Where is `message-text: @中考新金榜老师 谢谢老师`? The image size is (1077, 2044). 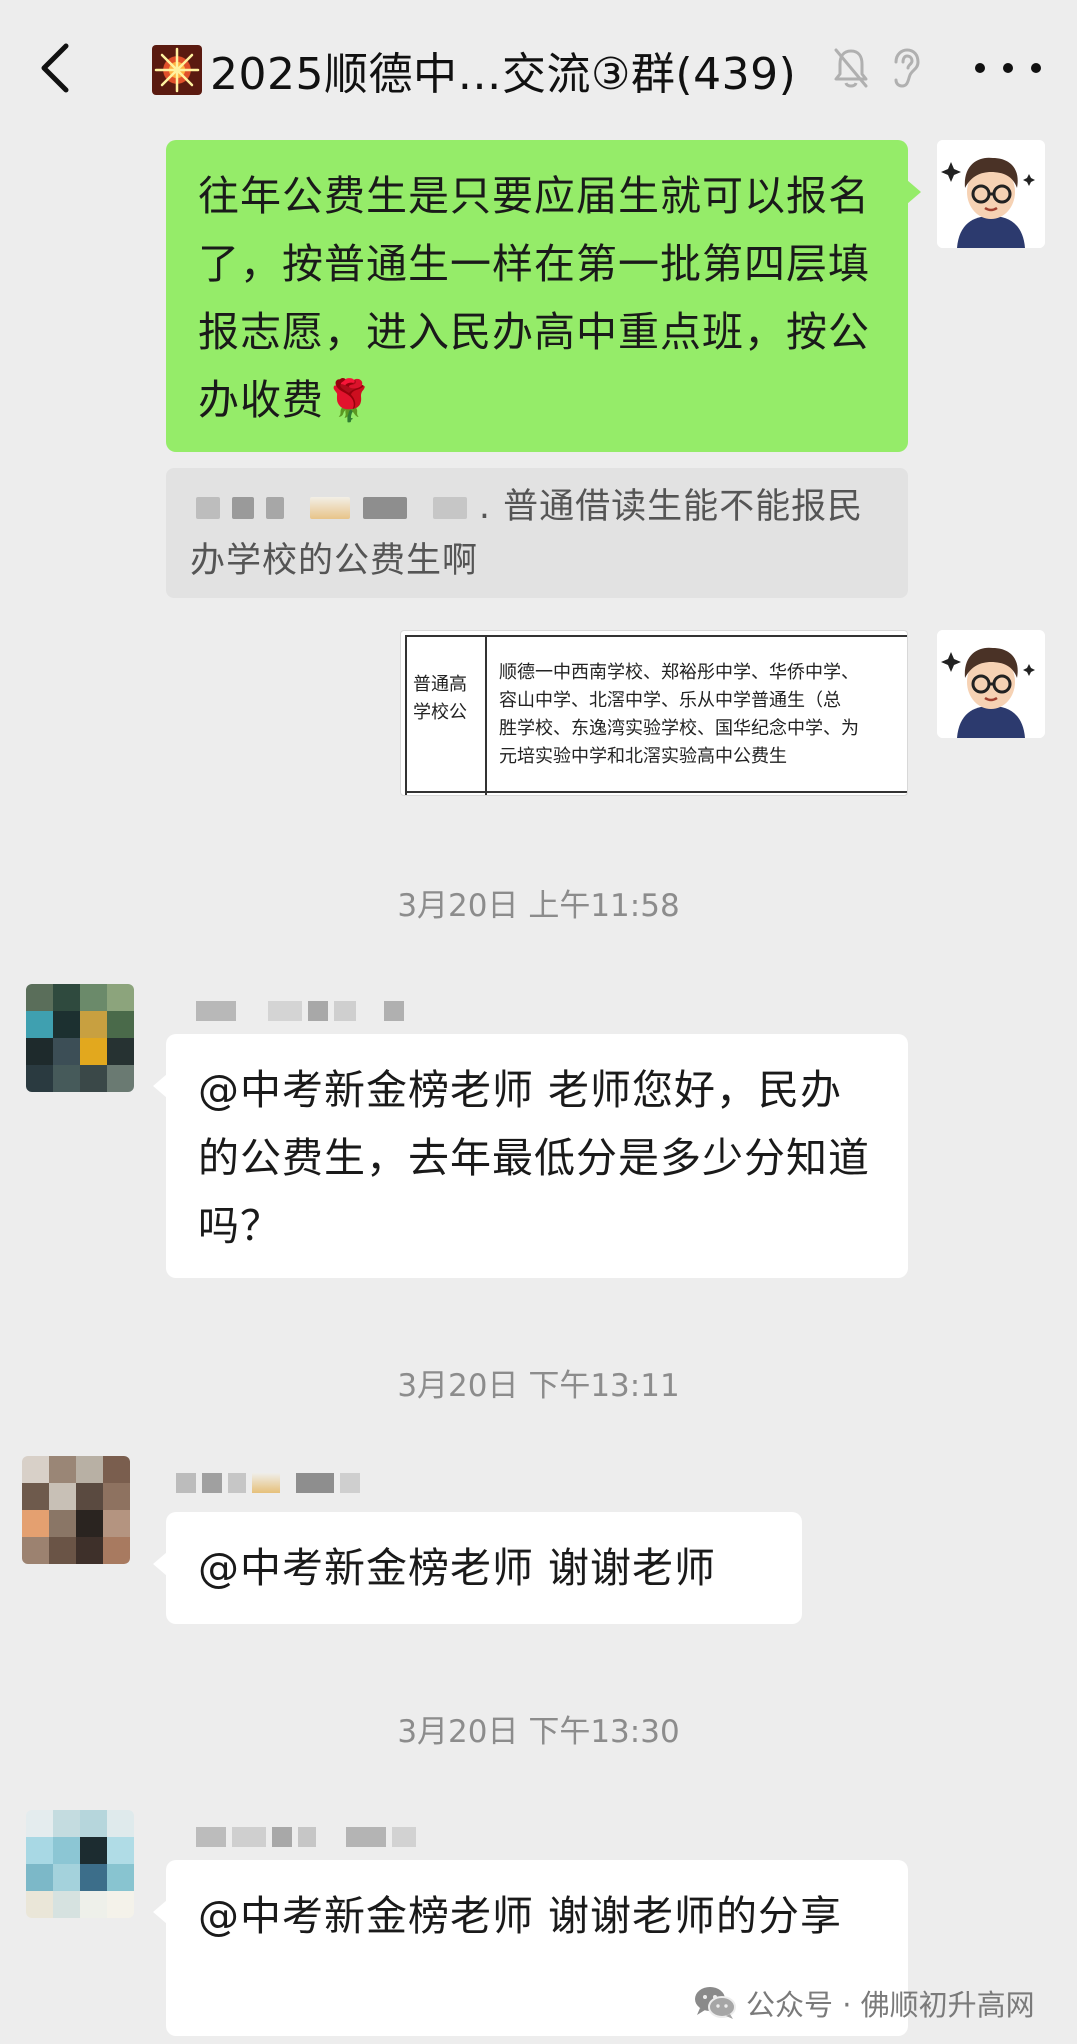
message-text: @中考新金榜老师 谢谢老师 is located at coordinates (457, 1568).